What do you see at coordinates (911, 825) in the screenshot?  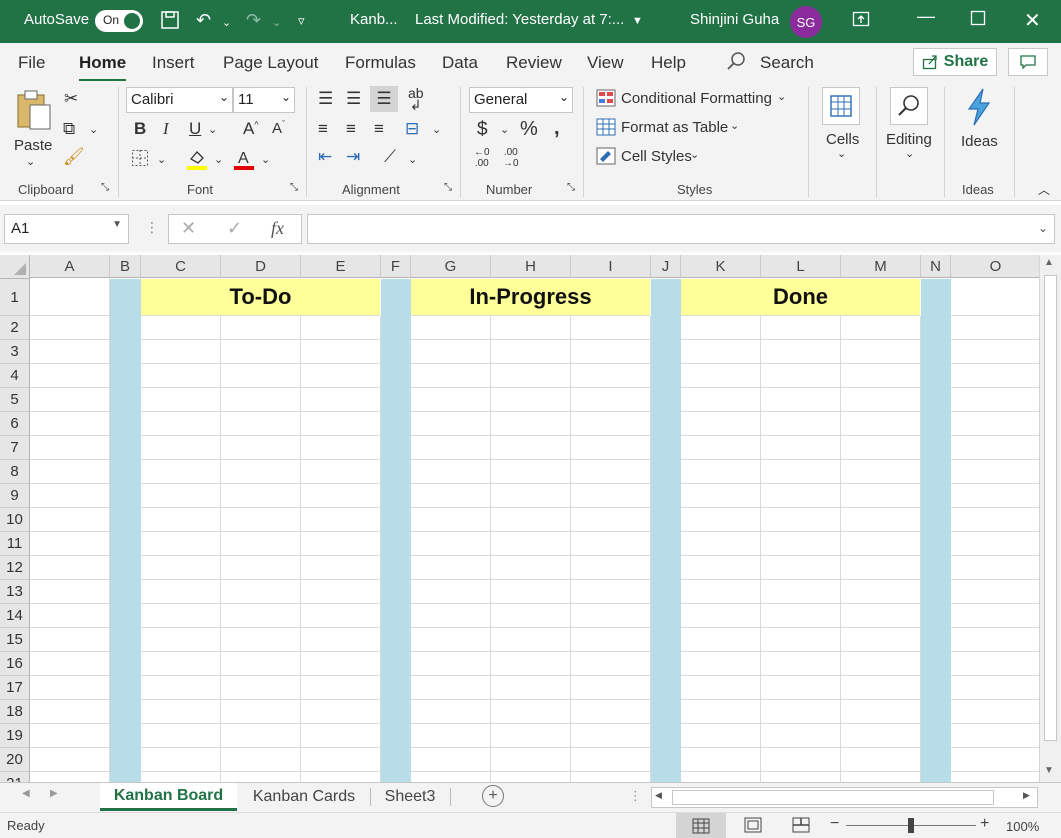 I see `zoom-slider-thumb` at bounding box center [911, 825].